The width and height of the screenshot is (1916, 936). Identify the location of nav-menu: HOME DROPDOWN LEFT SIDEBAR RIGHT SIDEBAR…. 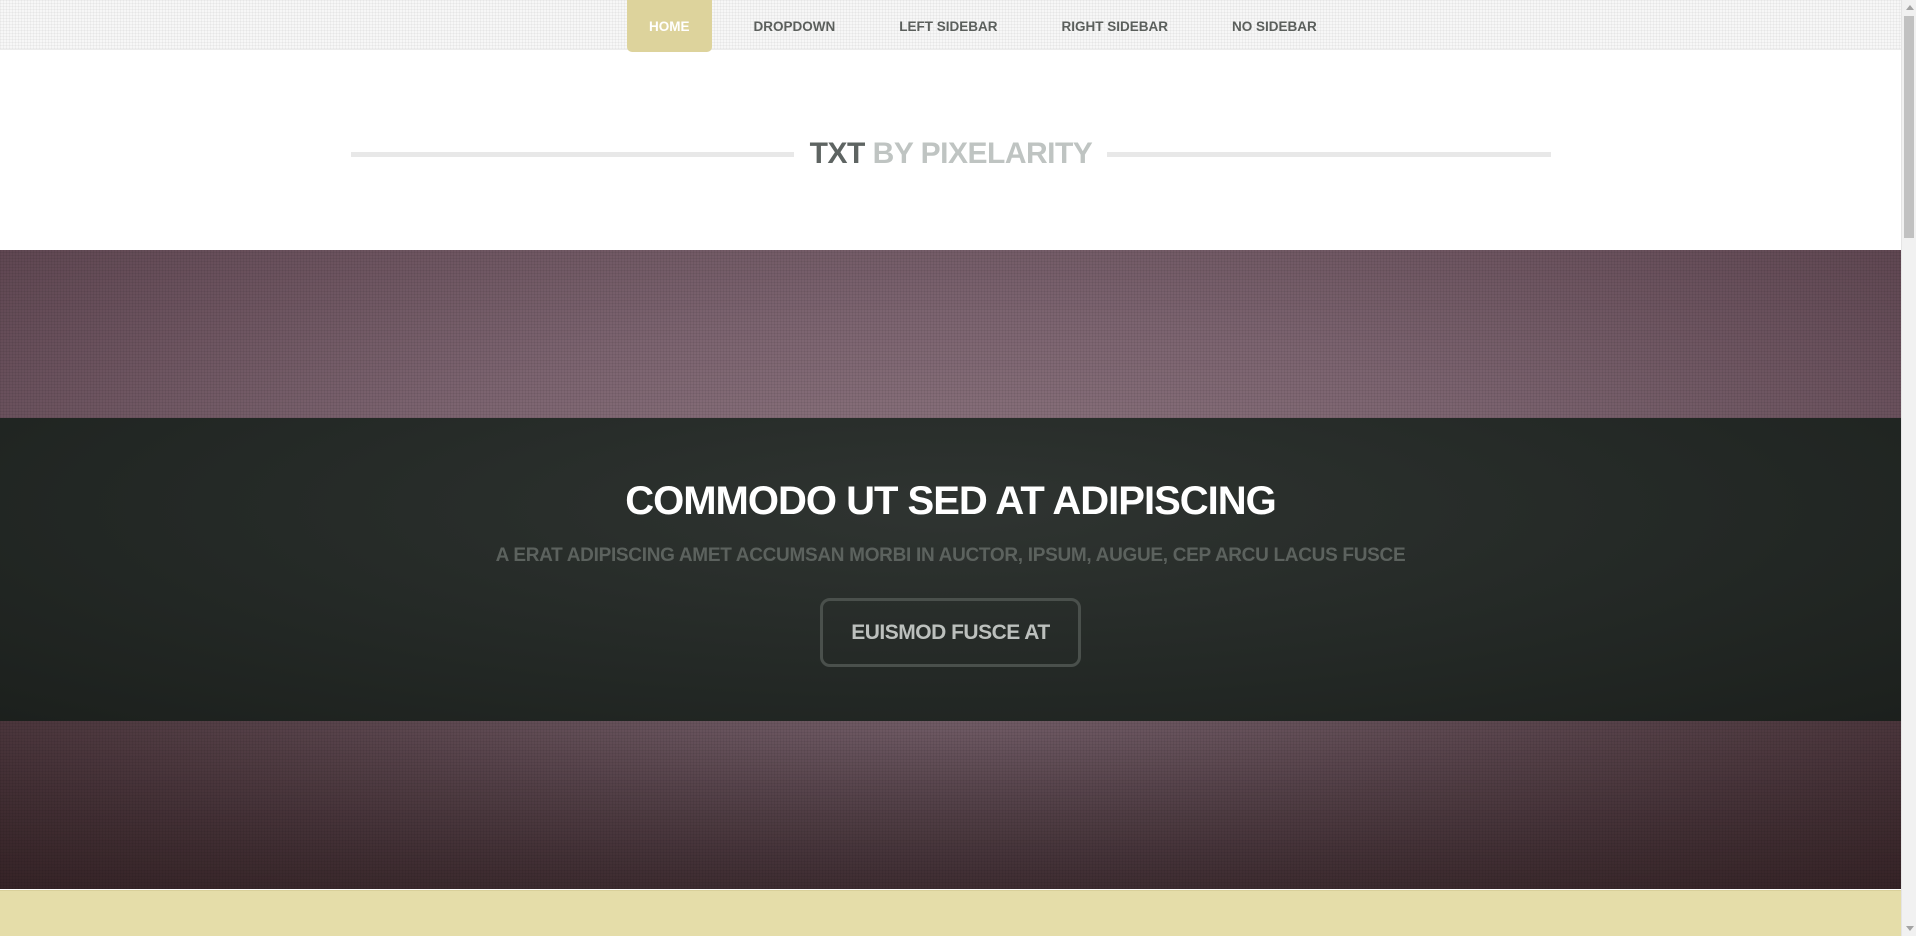
(993, 26).